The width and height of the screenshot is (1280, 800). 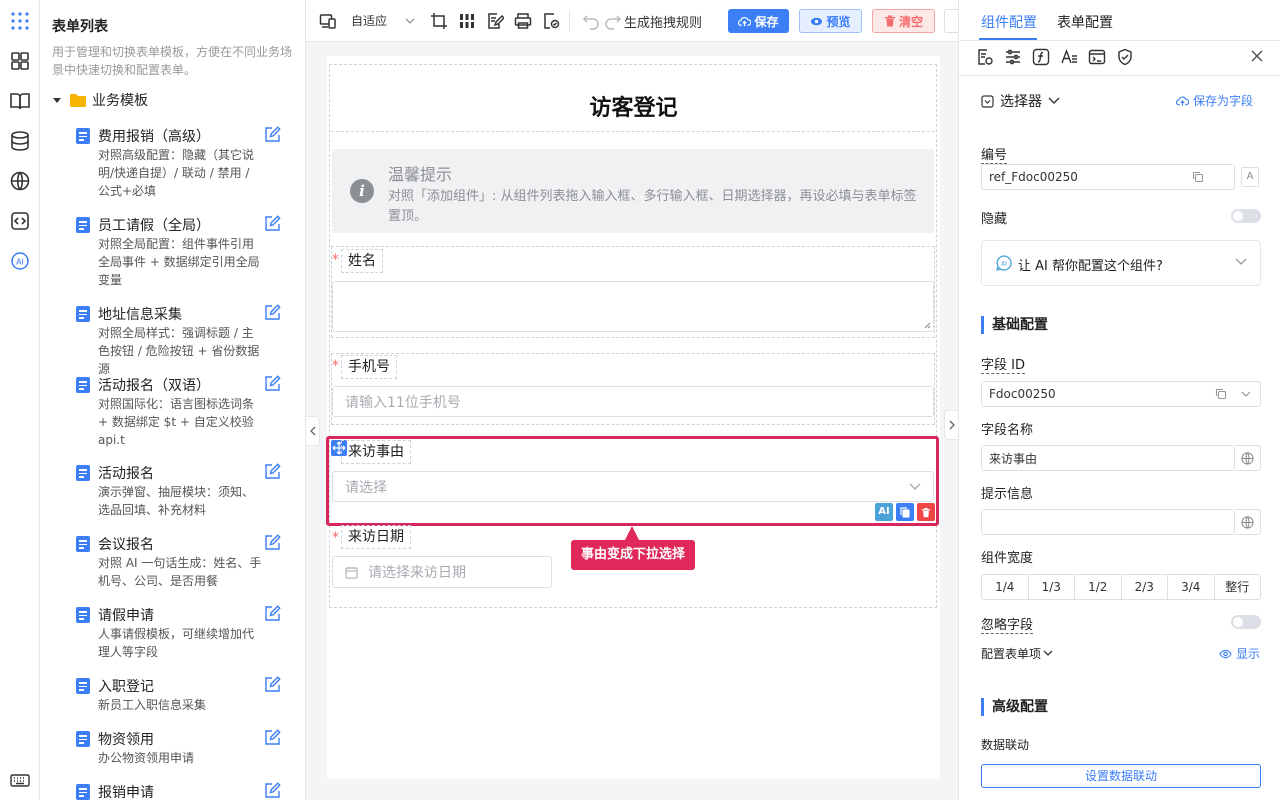 What do you see at coordinates (1017, 653) in the screenshot?
I see `config-items-toggle: 配置表单项` at bounding box center [1017, 653].